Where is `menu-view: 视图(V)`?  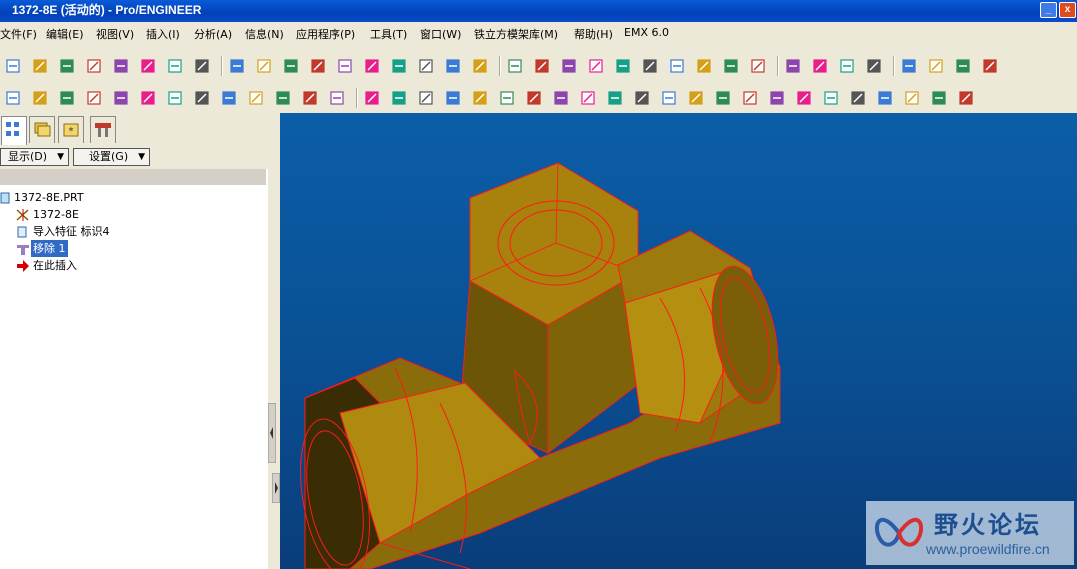 menu-view: 视图(V) is located at coordinates (115, 34).